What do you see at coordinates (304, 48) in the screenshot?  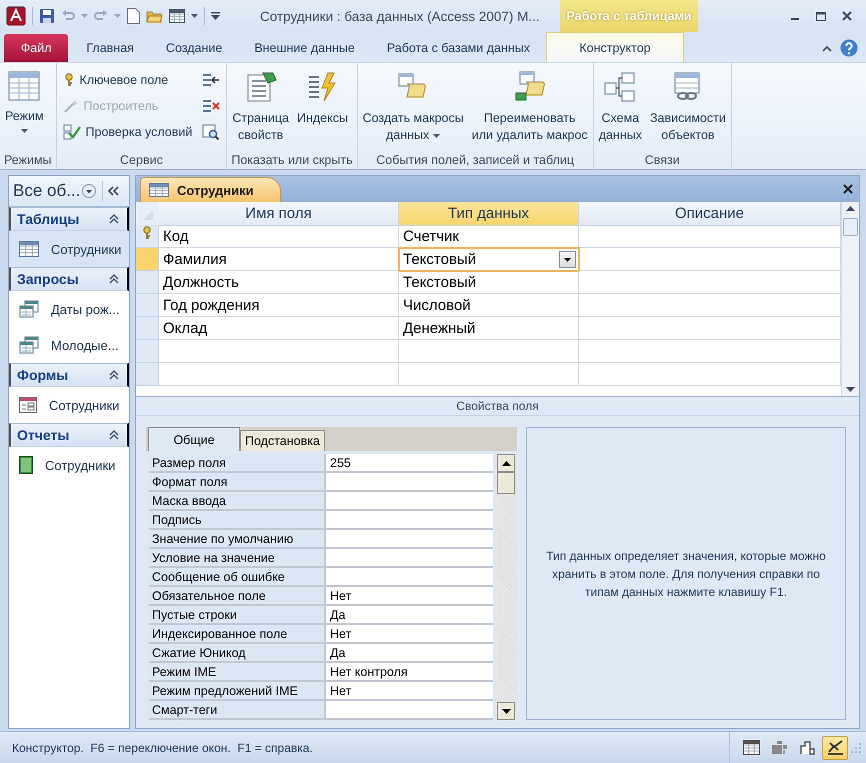 I see `ribbon-tab: Внешние данные` at bounding box center [304, 48].